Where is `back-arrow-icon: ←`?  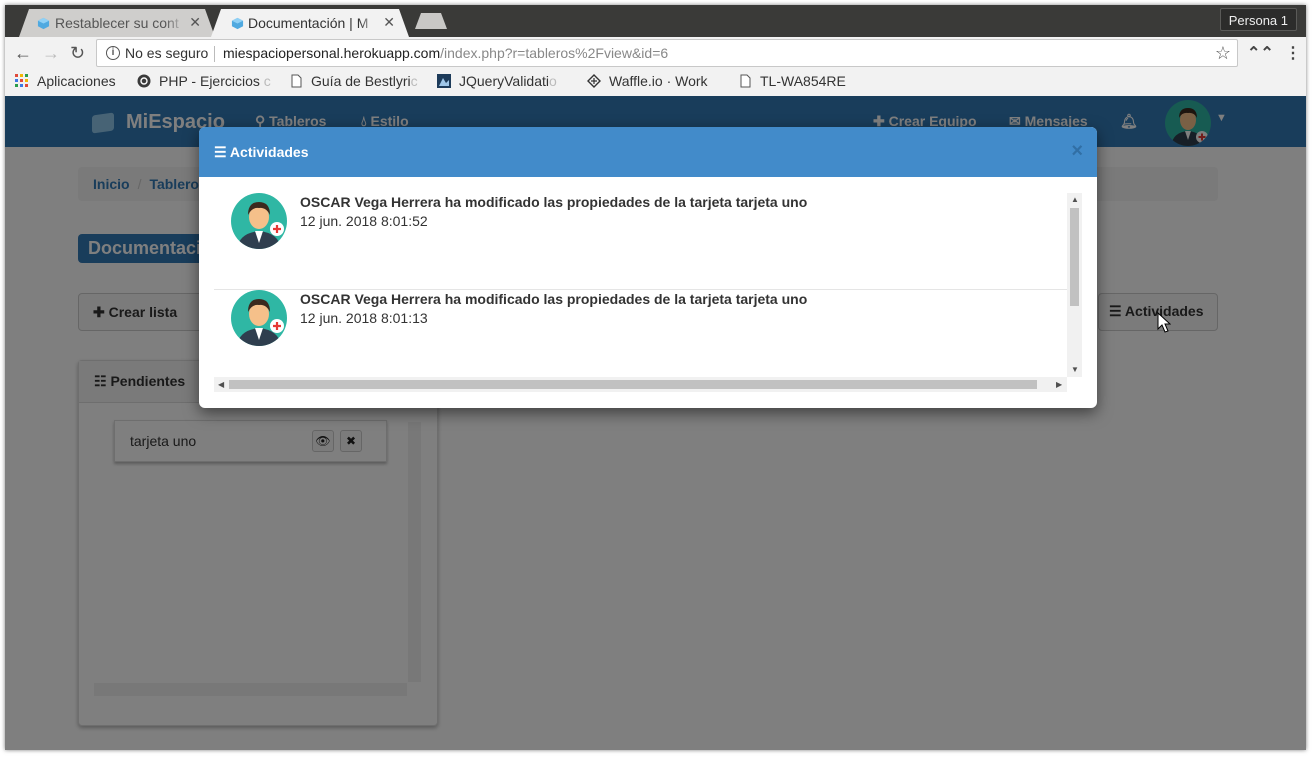 back-arrow-icon: ← is located at coordinates (23, 53).